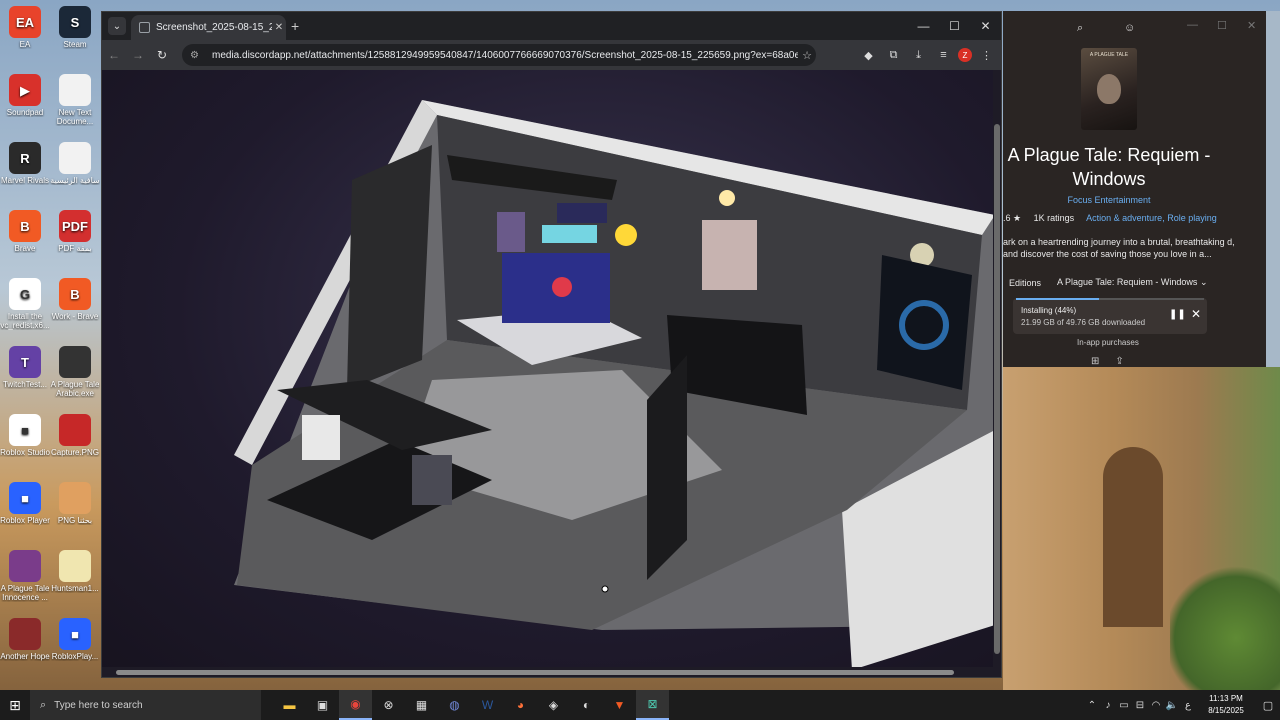 Image resolution: width=1280 pixels, height=720 pixels. What do you see at coordinates (923, 26) in the screenshot?
I see `minimize-button: —` at bounding box center [923, 26].